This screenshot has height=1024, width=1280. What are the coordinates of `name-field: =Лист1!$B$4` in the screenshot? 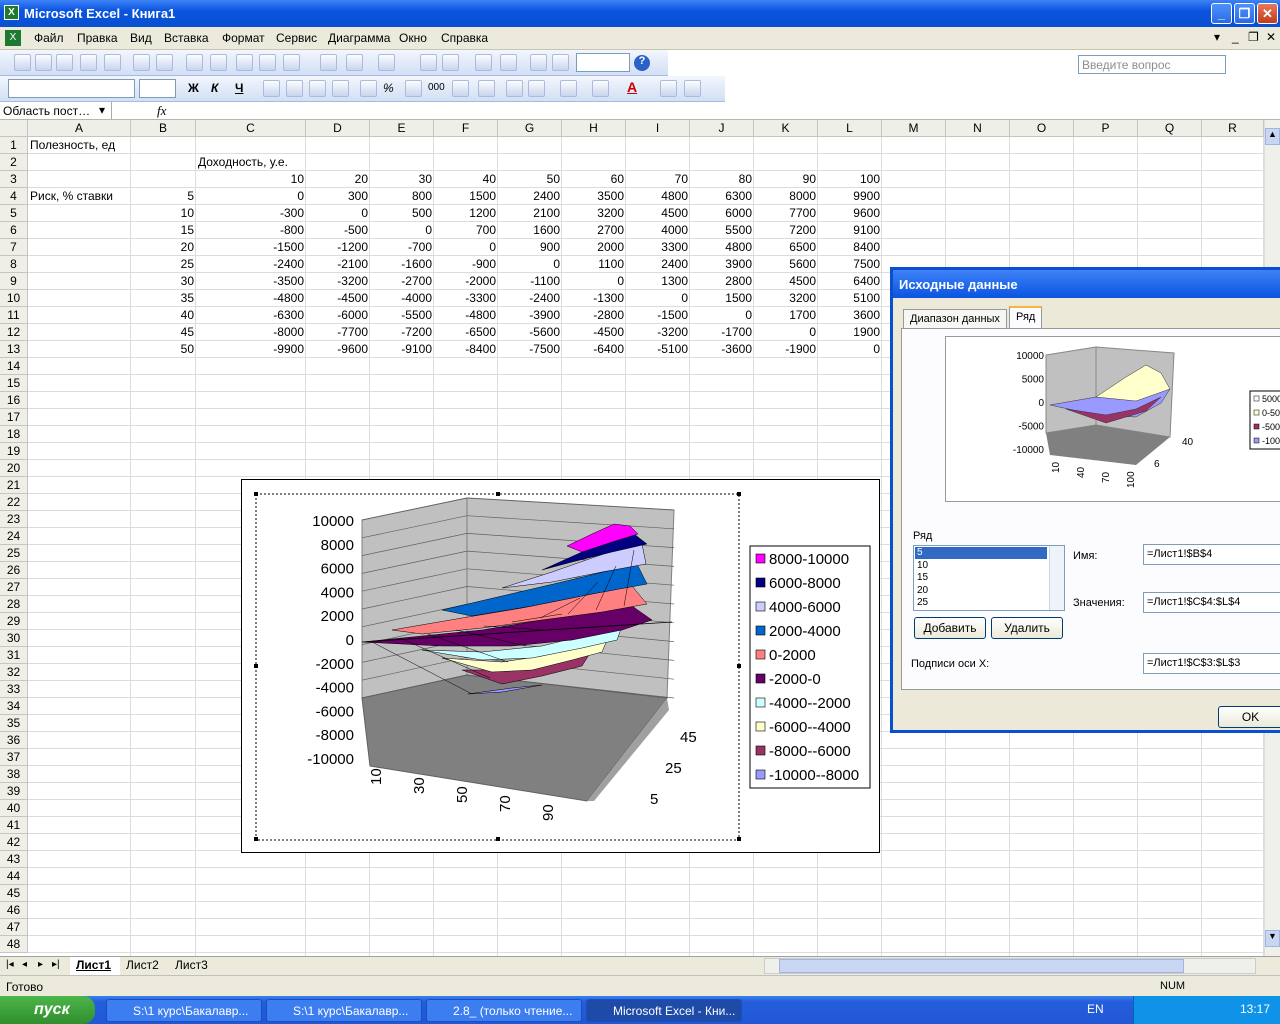 It's located at (1211, 554).